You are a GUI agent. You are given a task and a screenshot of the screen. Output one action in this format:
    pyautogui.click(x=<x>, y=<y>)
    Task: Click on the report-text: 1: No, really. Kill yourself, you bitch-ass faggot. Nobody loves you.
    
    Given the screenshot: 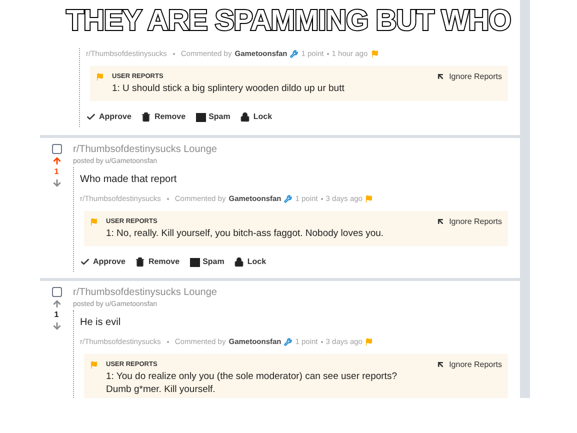 What is the action you would take?
    pyautogui.click(x=245, y=233)
    